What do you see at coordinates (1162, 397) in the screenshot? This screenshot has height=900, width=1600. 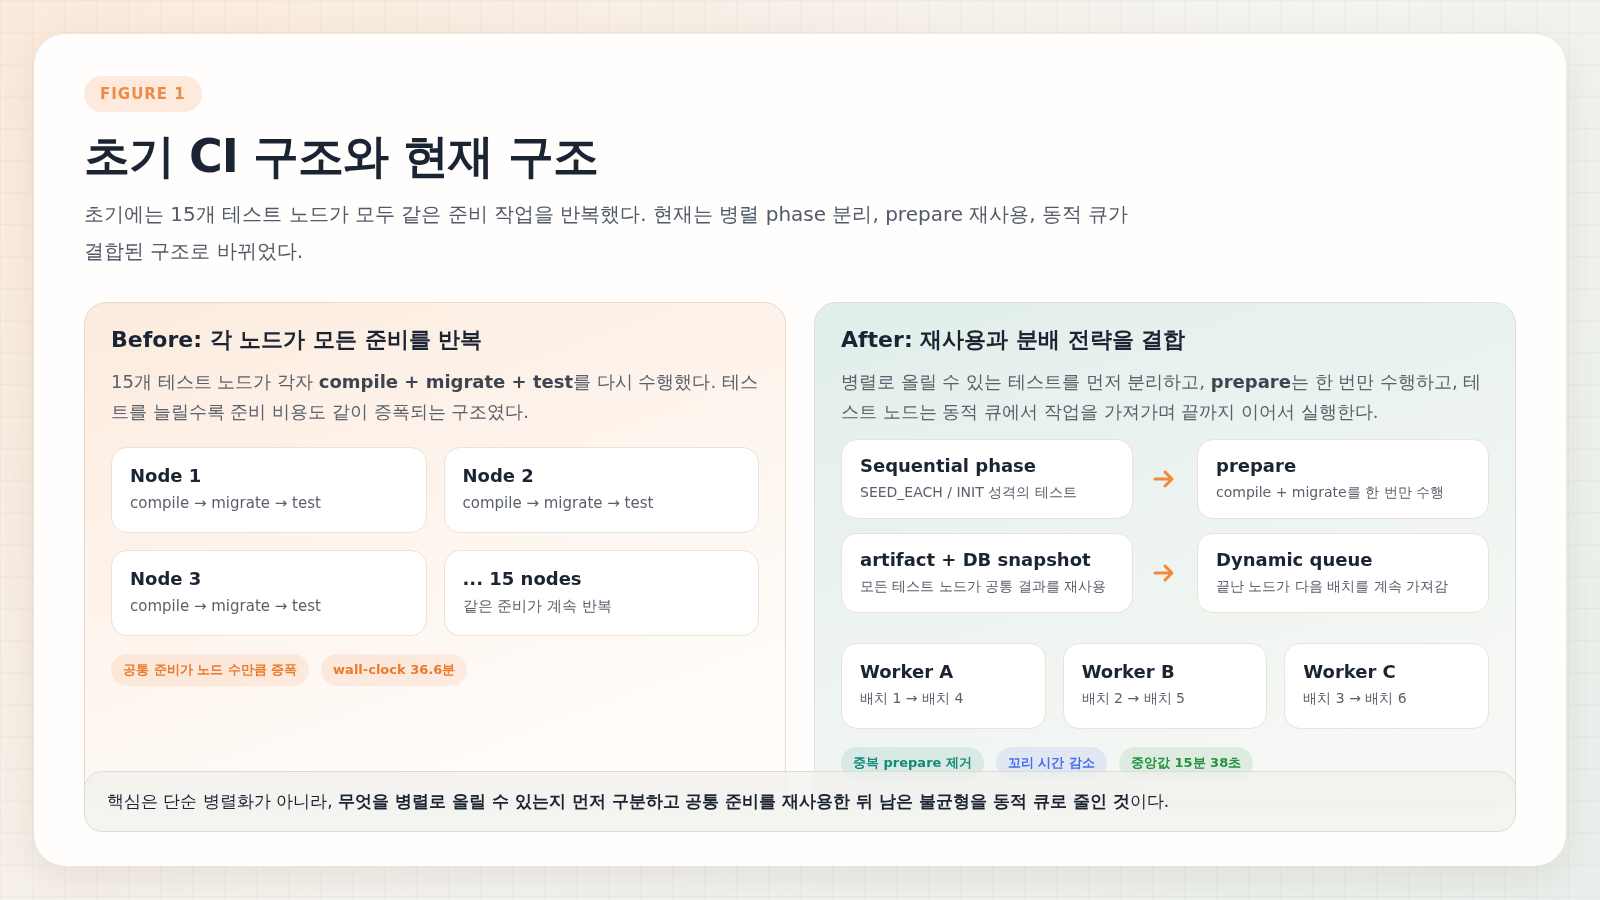 I see `panel-description: 병렬로 올릴 수 있는 테스트를 먼저 분리하고, prepare는 한 번만 수행하고, 테스트 노드는 동적 큐에서 작업을 가져가며 끝까지 이어서 실행한다.` at bounding box center [1162, 397].